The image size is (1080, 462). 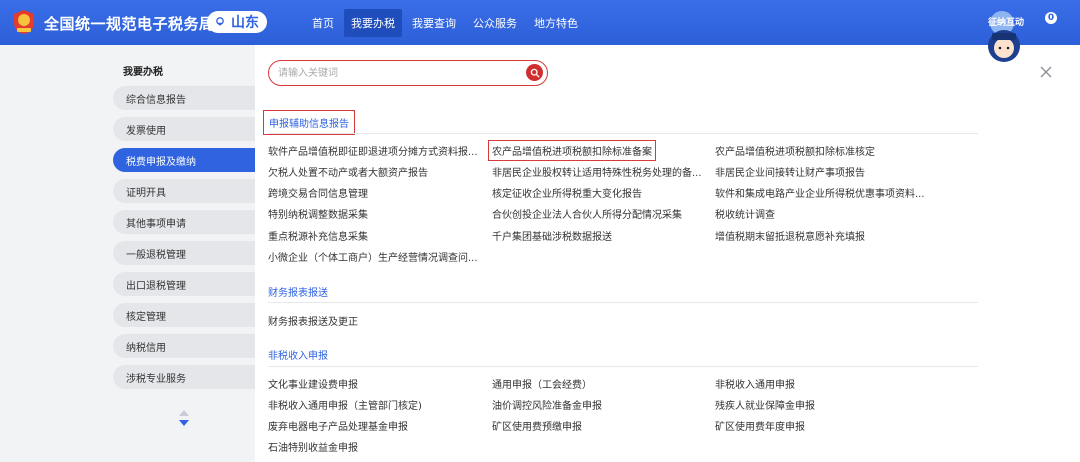 What do you see at coordinates (547, 404) in the screenshot?
I see `service-link: 油价调控风险准备金申报` at bounding box center [547, 404].